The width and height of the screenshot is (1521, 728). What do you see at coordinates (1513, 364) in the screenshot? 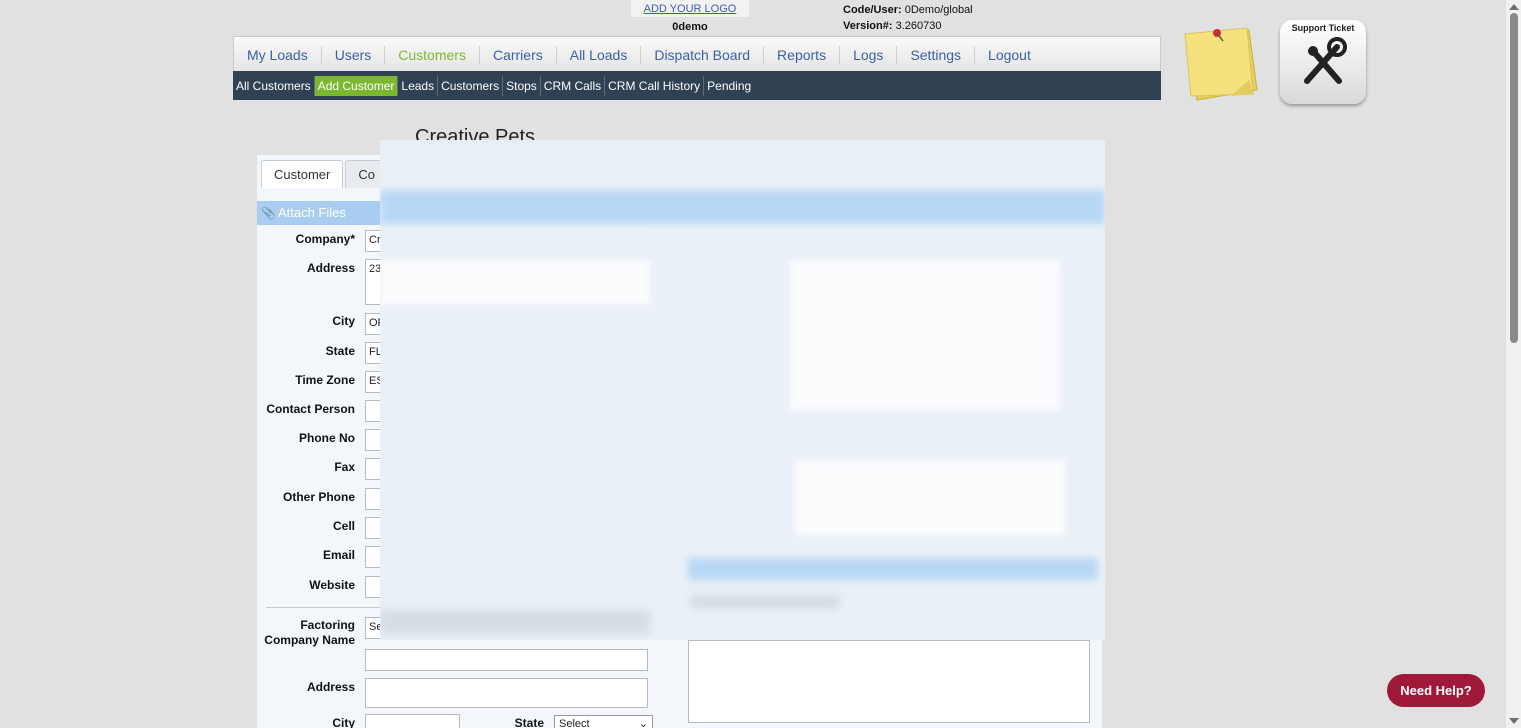
I see `page-scrollbar` at bounding box center [1513, 364].